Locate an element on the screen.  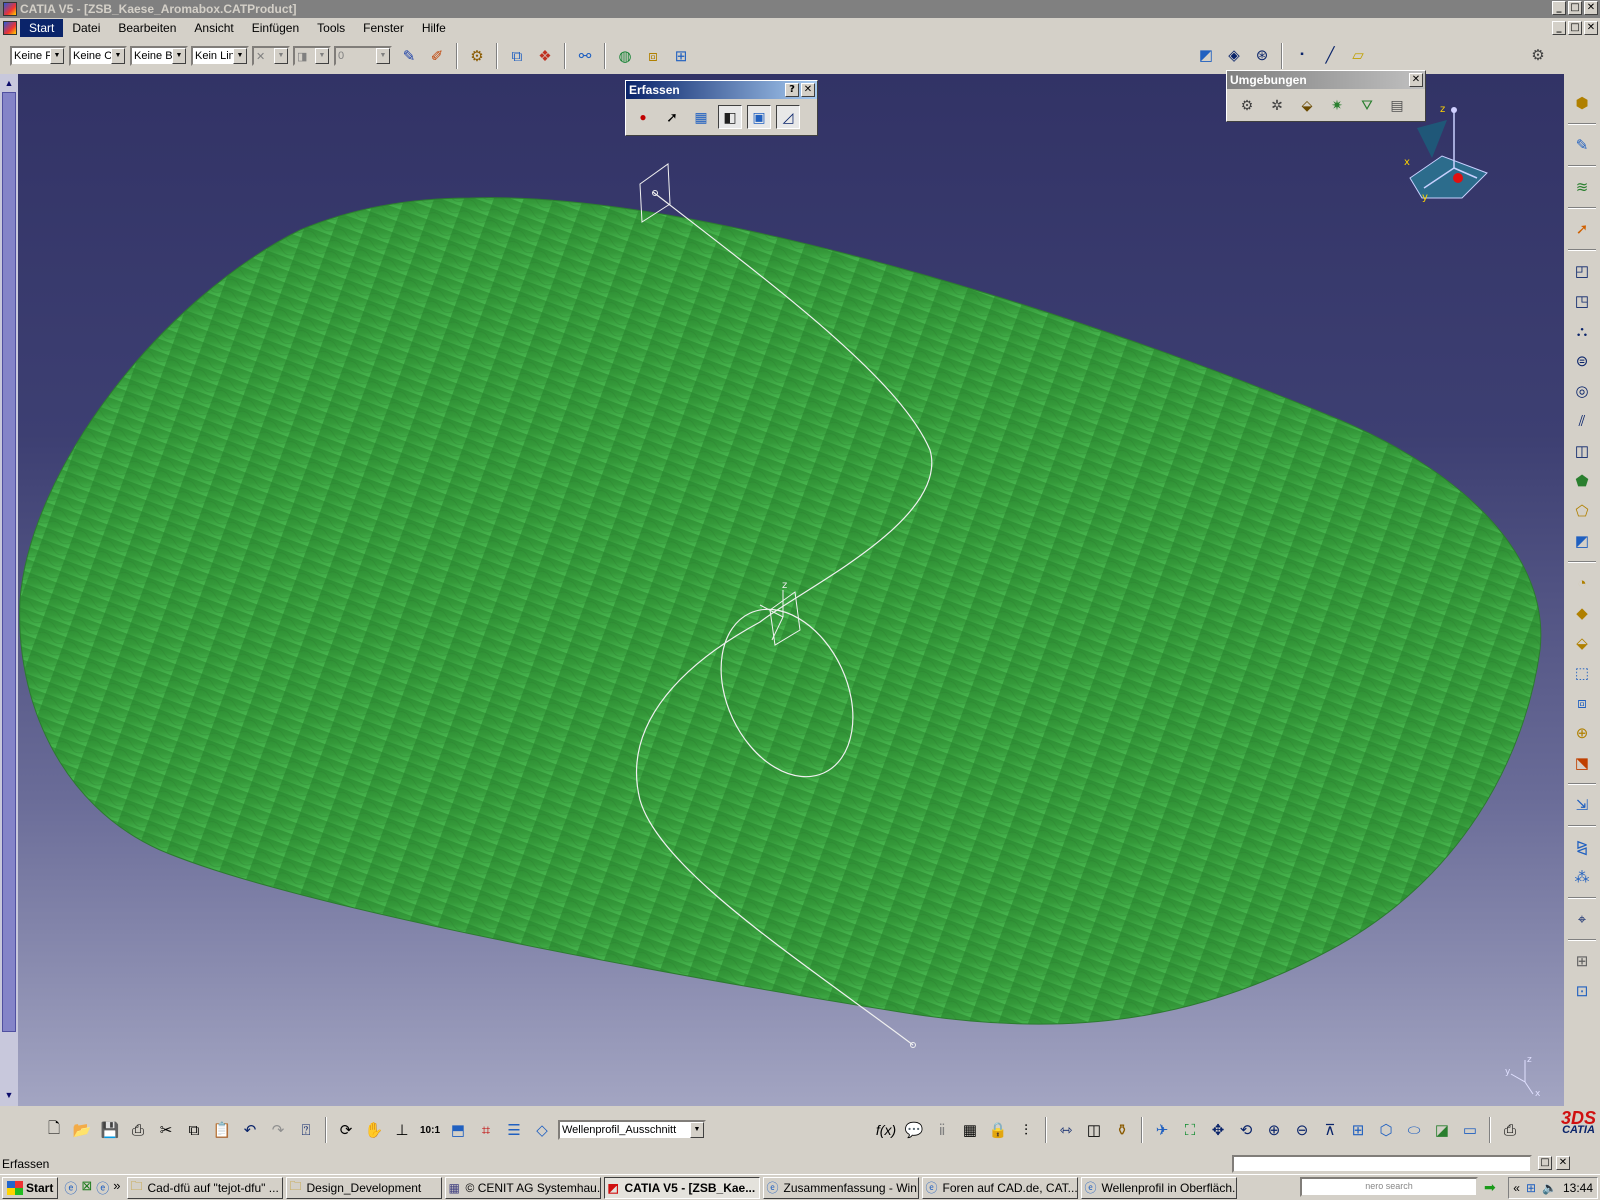
iso-view-icon: ⬡ is located at coordinates (1386, 1130).